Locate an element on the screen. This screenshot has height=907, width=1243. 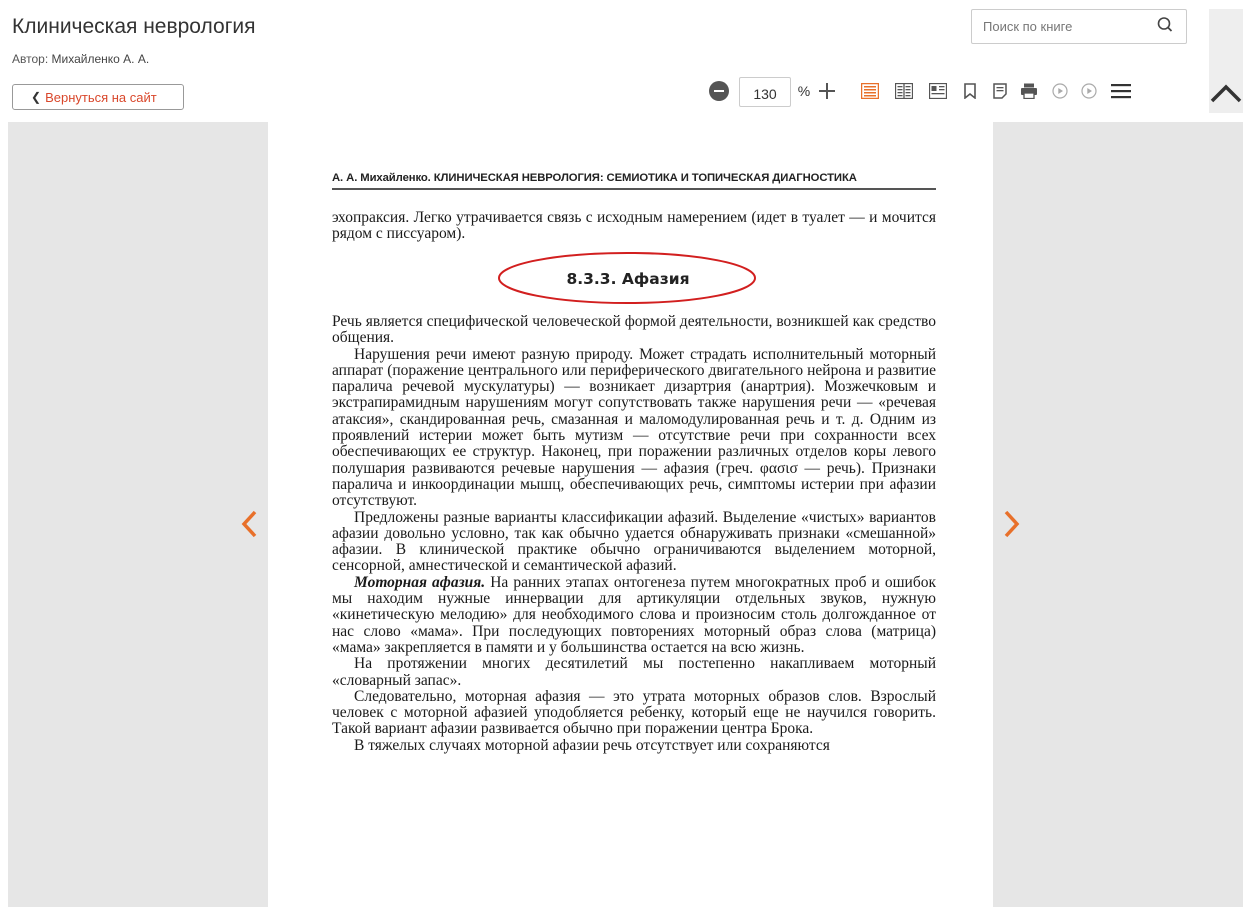
play-icon is located at coordinates (1060, 91).